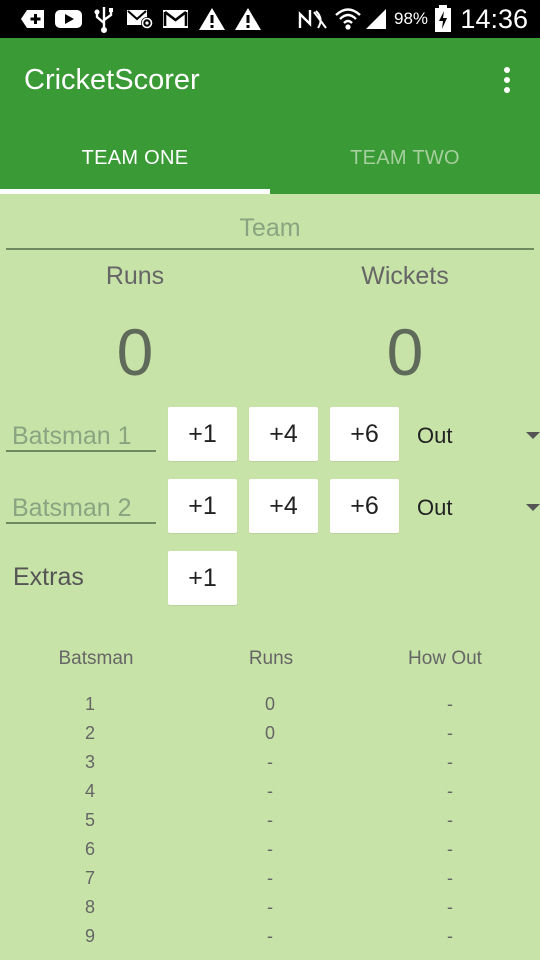 The height and width of the screenshot is (960, 540). I want to click on table-cell: 8, so click(89, 907).